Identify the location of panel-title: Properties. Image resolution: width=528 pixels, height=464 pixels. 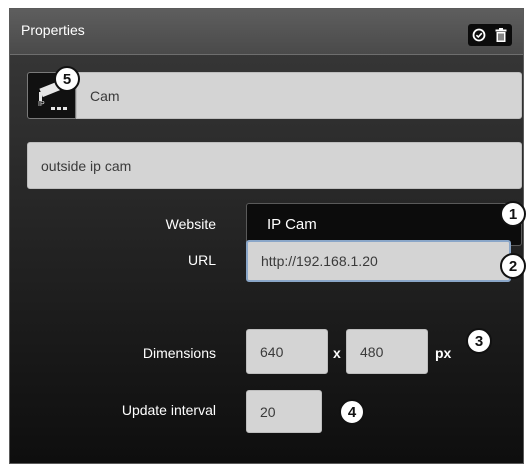
(53, 30).